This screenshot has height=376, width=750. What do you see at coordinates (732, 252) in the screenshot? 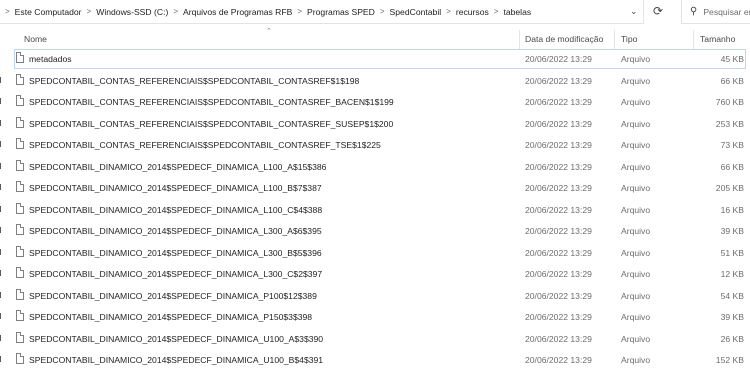
I see `file-size: 51 KB` at bounding box center [732, 252].